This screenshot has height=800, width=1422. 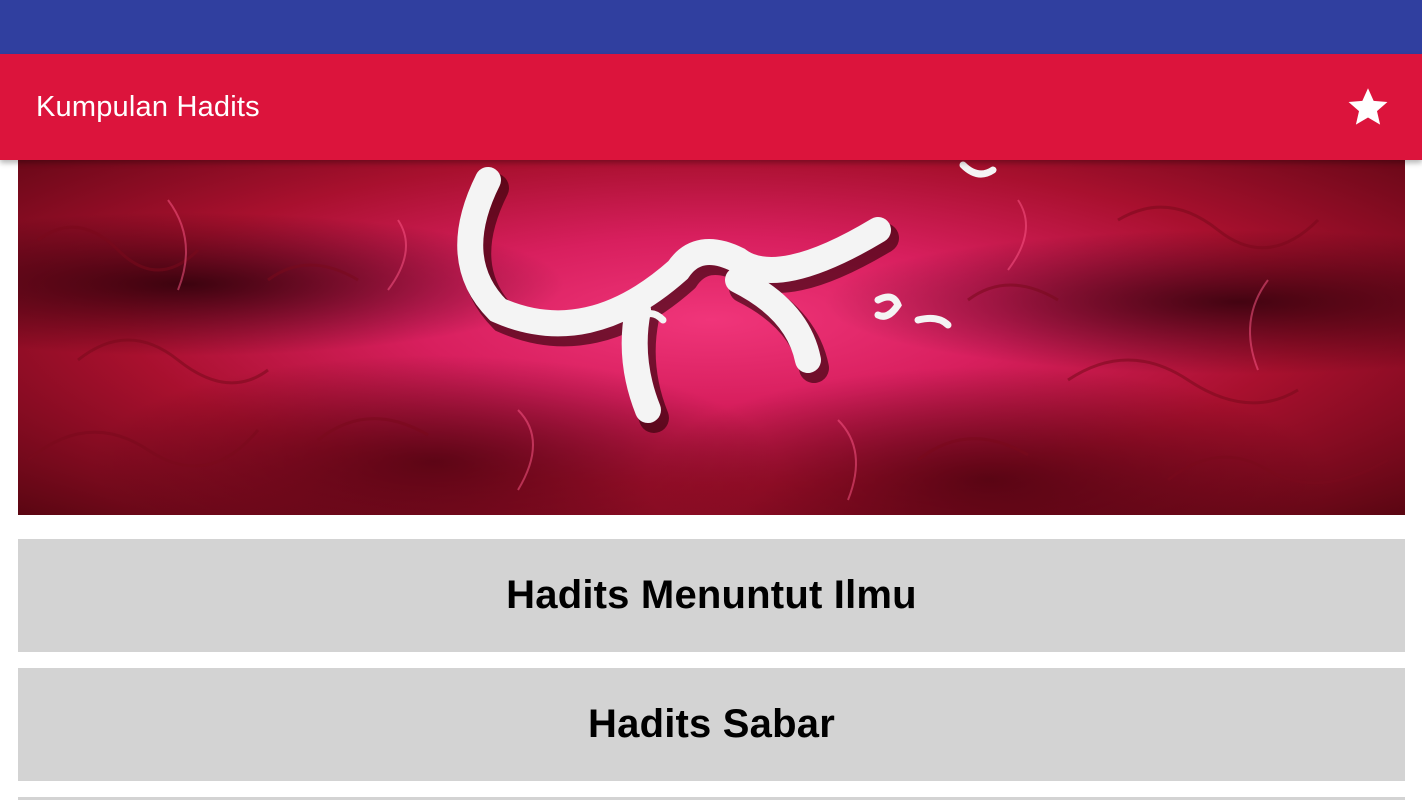 I want to click on favorite-button, so click(x=1368, y=107).